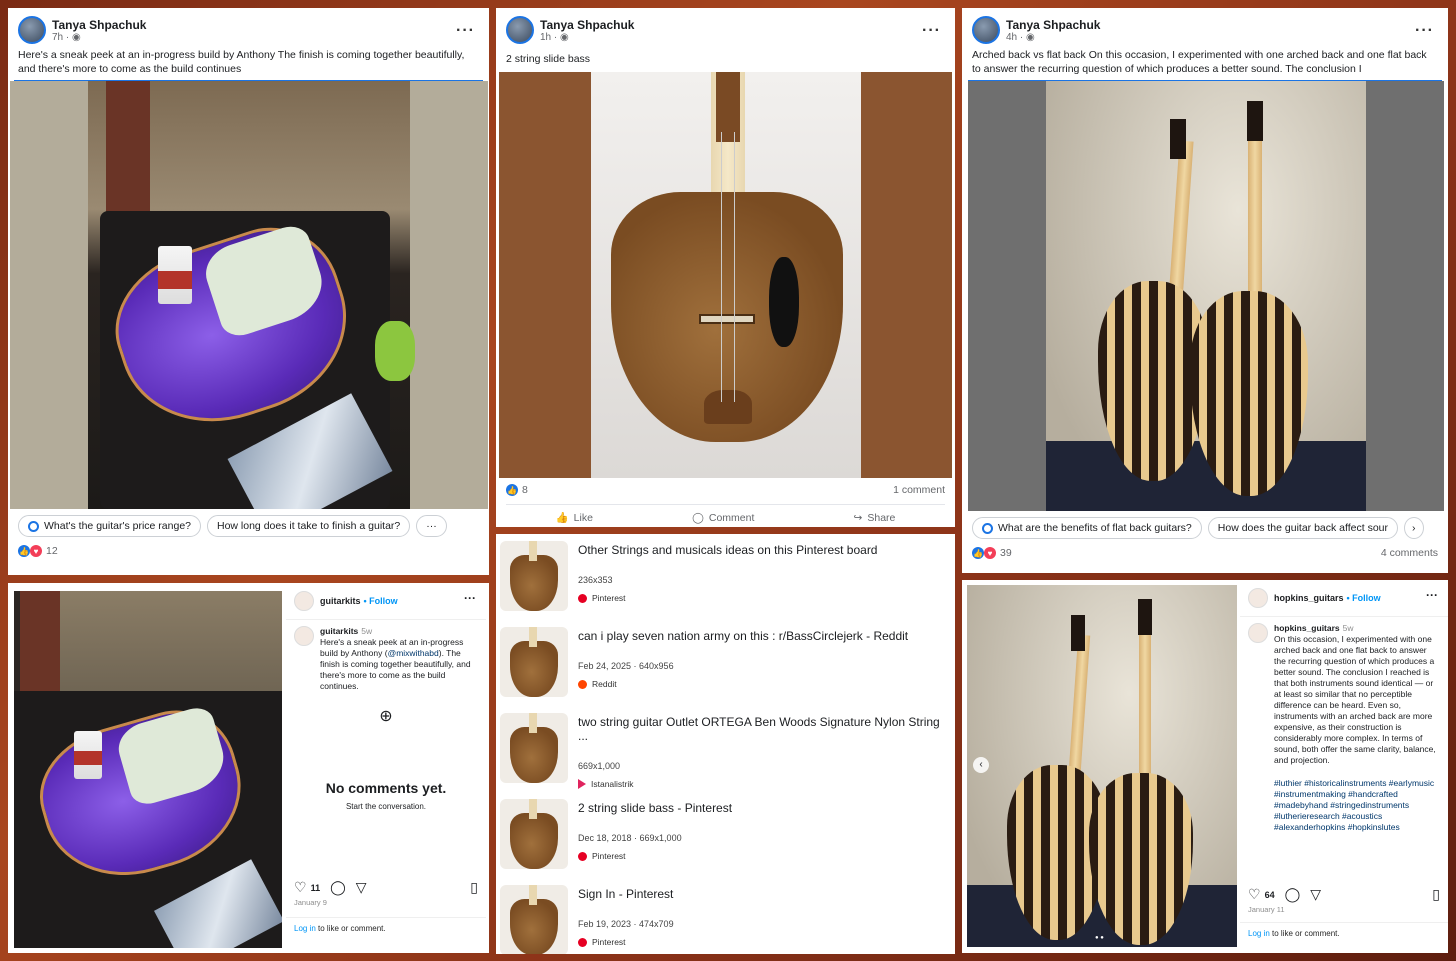 This screenshot has height=961, width=1456. Describe the element at coordinates (99, 37) in the screenshot. I see `post-time: 7h · ◉` at that location.